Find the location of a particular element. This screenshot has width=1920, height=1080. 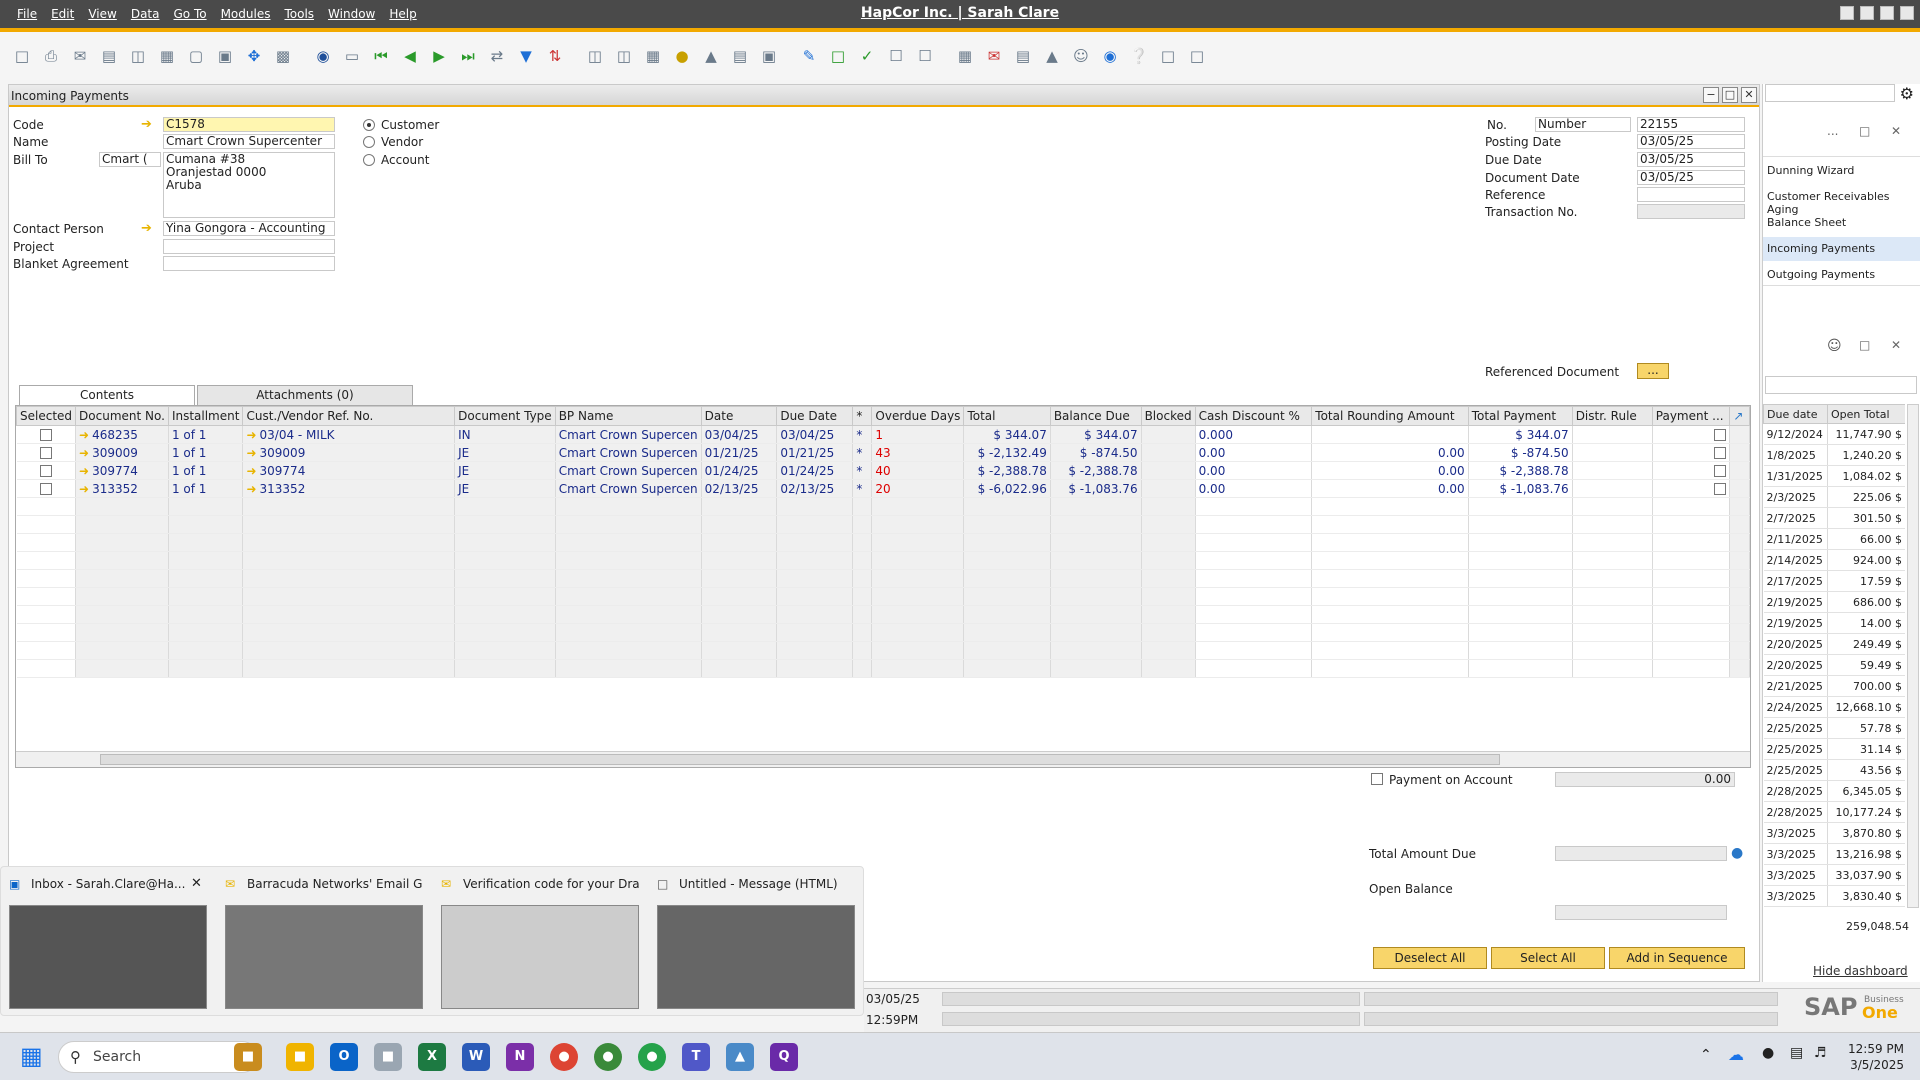

column-header: Total Payment is located at coordinates (1520, 416).